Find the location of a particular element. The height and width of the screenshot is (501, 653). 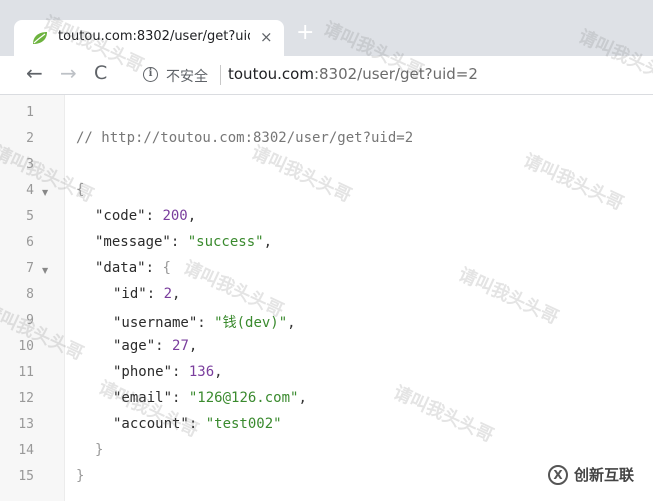

tab-close-icon: × is located at coordinates (266, 37).